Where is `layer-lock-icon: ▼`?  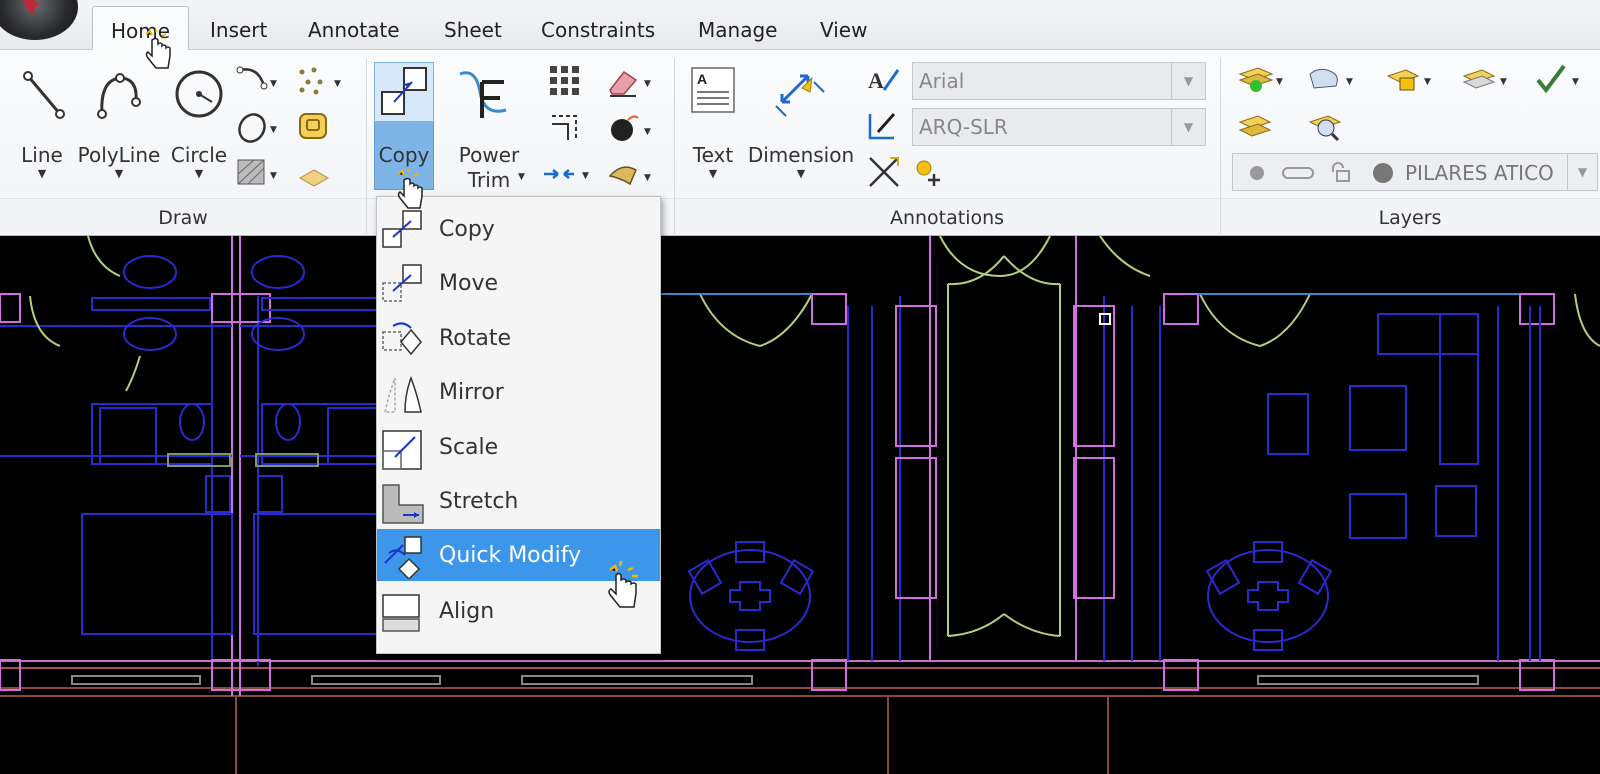
layer-lock-icon: ▼ is located at coordinates (1409, 80).